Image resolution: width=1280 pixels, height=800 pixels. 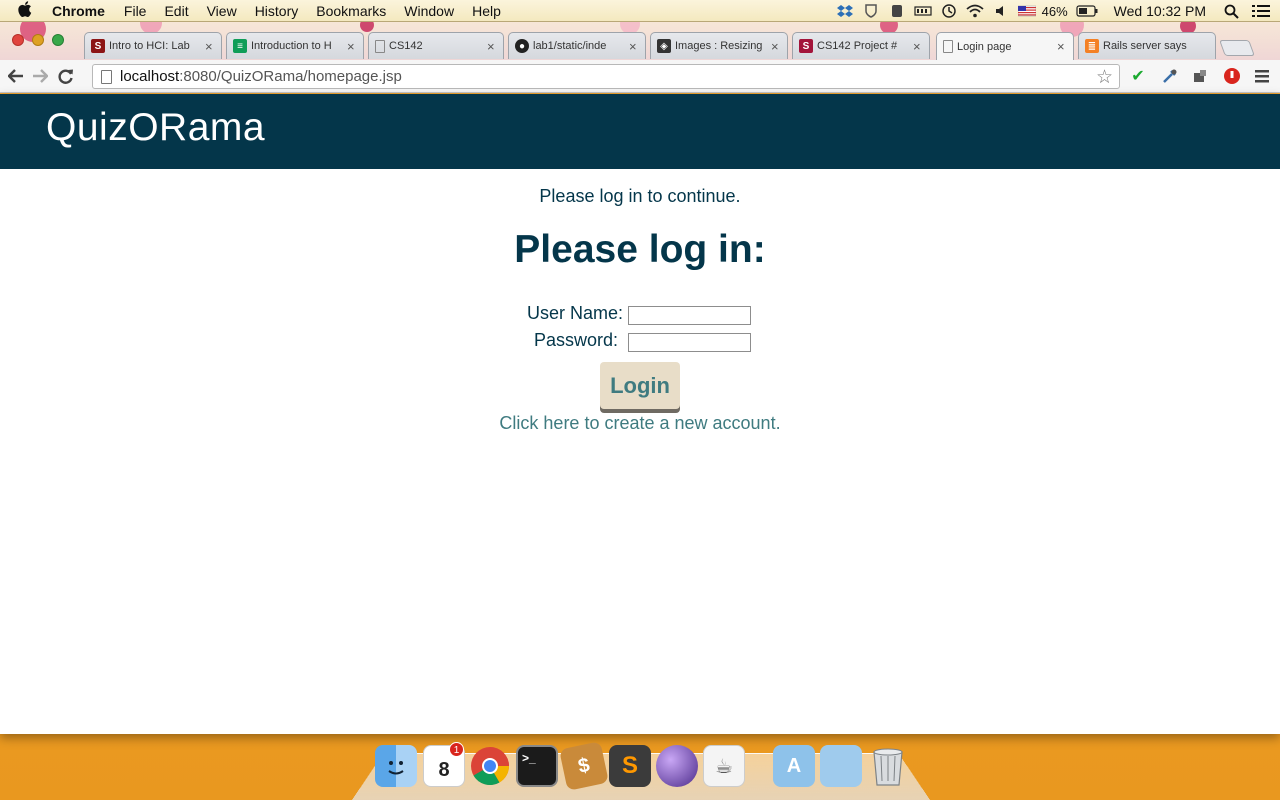 What do you see at coordinates (406, 46) in the screenshot?
I see `tab-title: CS142` at bounding box center [406, 46].